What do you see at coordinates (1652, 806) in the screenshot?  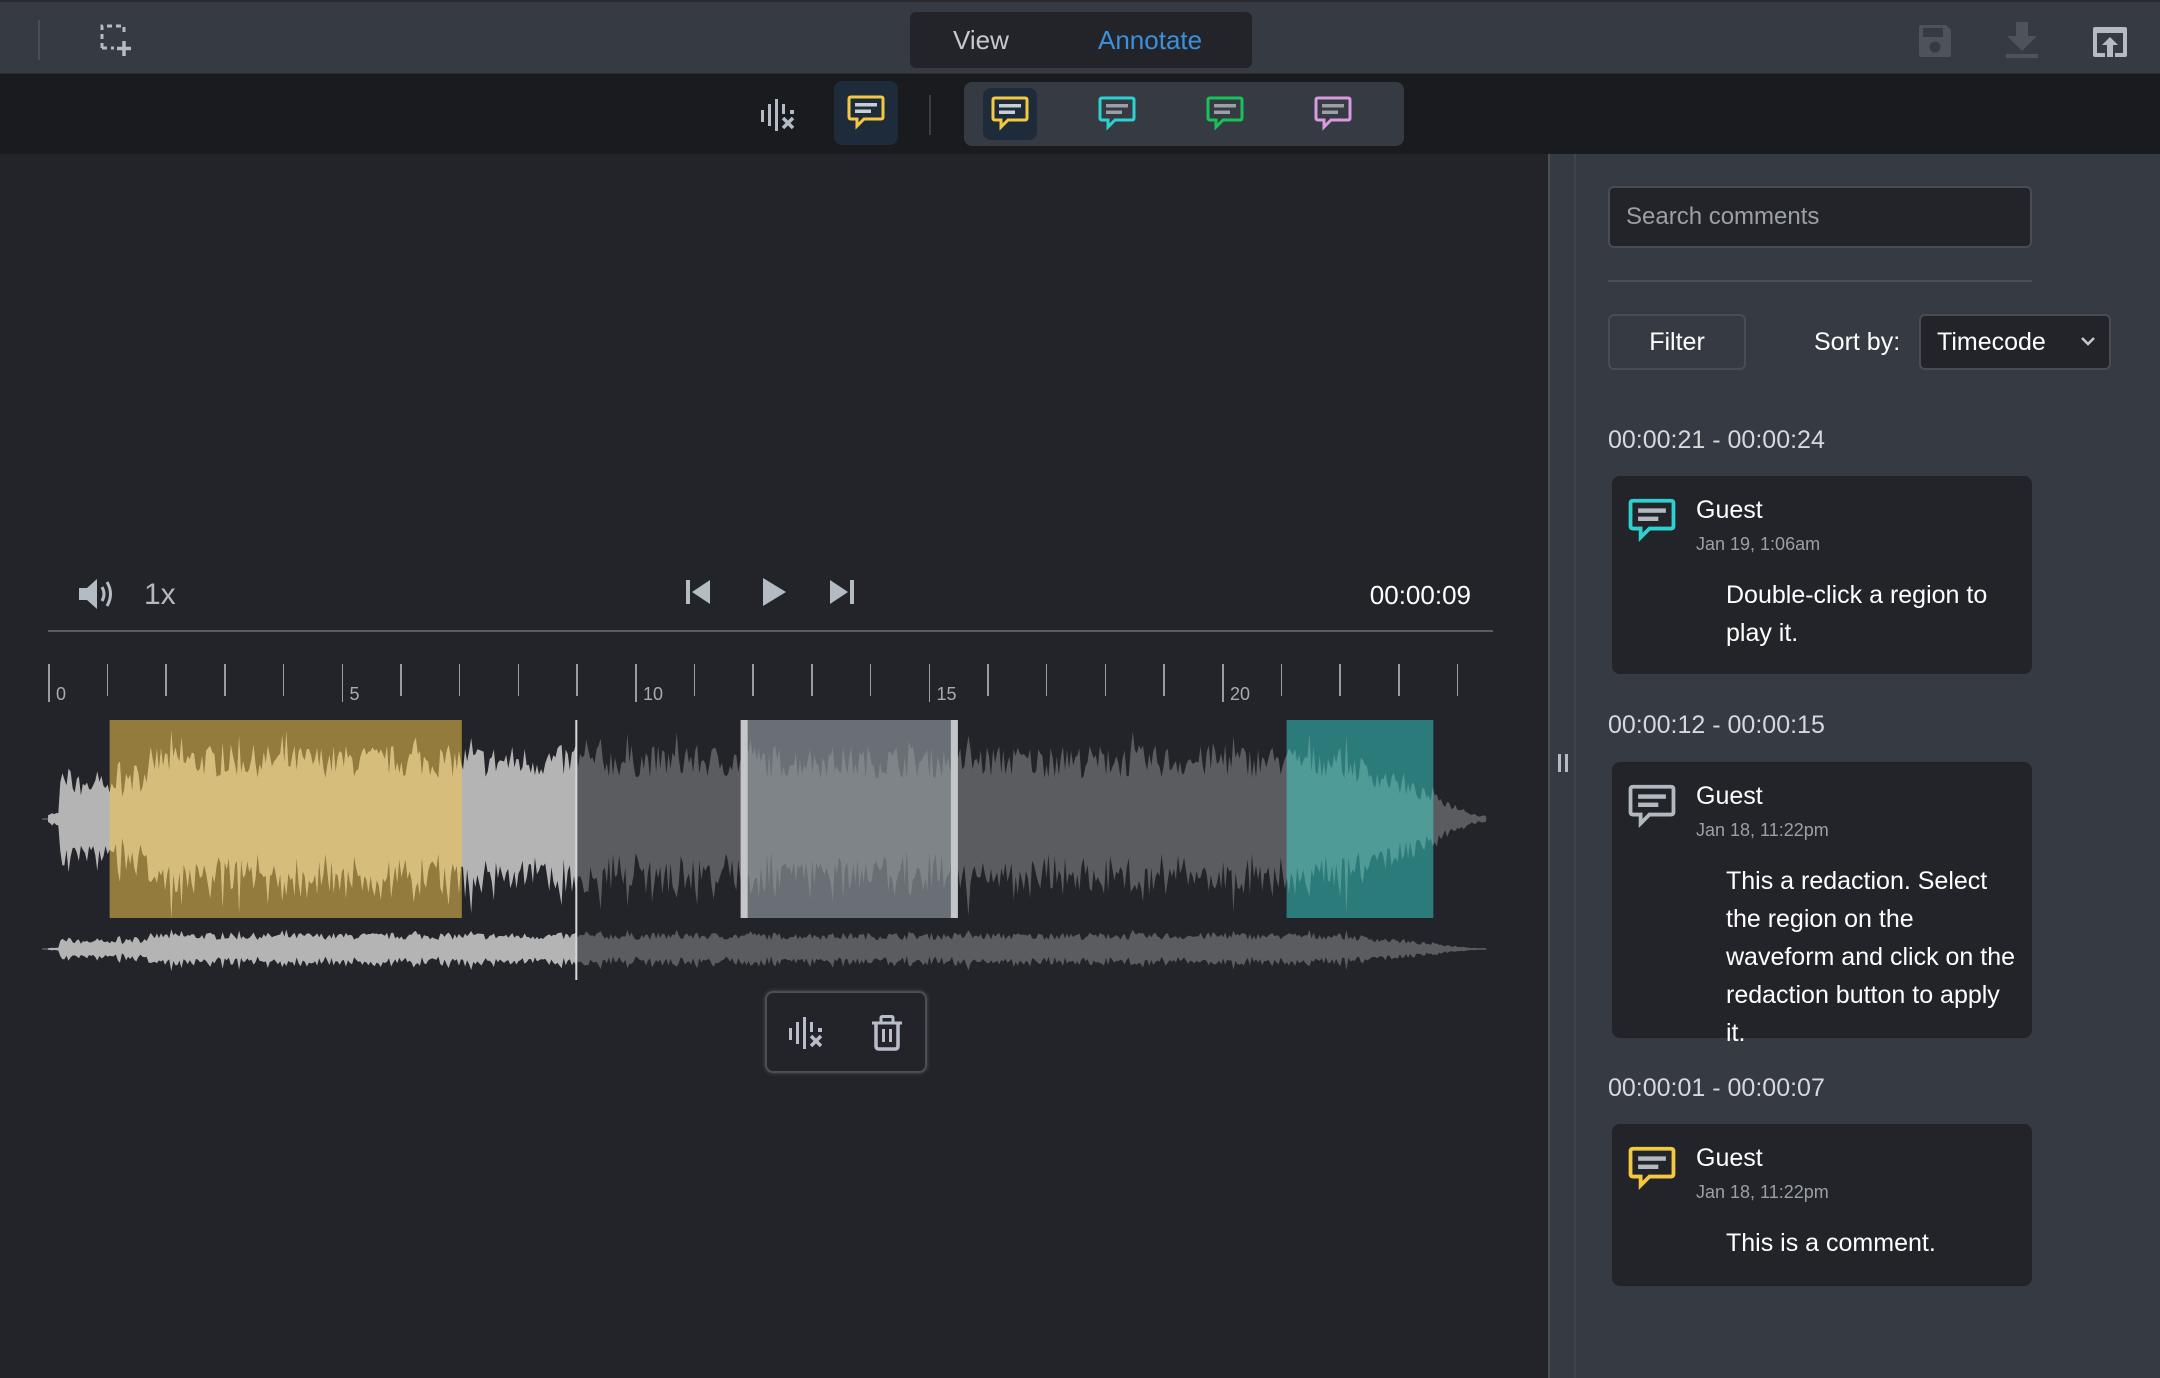 I see `comment-gray-icon` at bounding box center [1652, 806].